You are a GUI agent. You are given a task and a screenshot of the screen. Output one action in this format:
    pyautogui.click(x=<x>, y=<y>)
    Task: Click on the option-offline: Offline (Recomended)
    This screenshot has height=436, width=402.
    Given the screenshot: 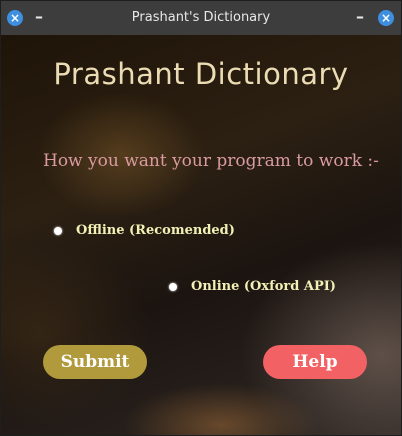 What is the action you would take?
    pyautogui.click(x=144, y=230)
    